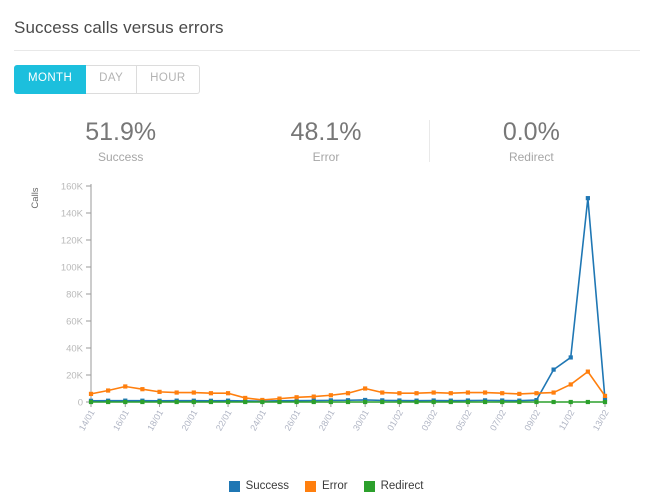 The image size is (652, 500). Describe the element at coordinates (348, 386) in the screenshot. I see `series-error` at that location.